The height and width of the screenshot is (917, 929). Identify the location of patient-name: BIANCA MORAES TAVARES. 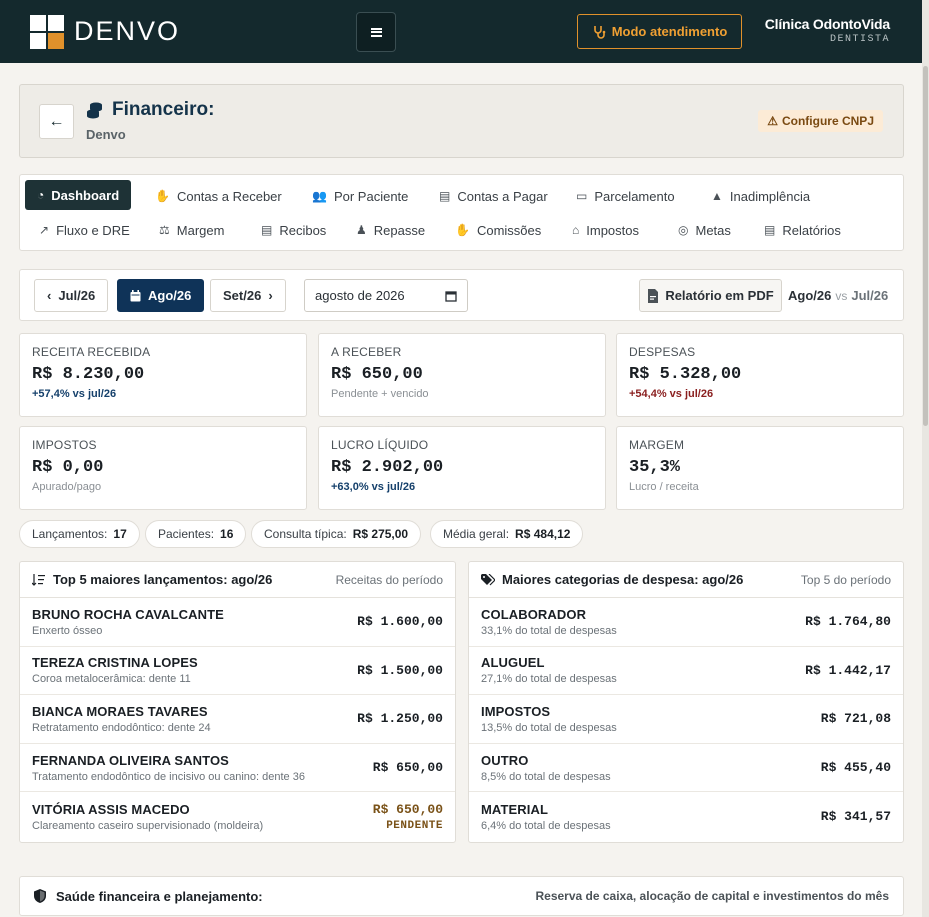
(120, 711).